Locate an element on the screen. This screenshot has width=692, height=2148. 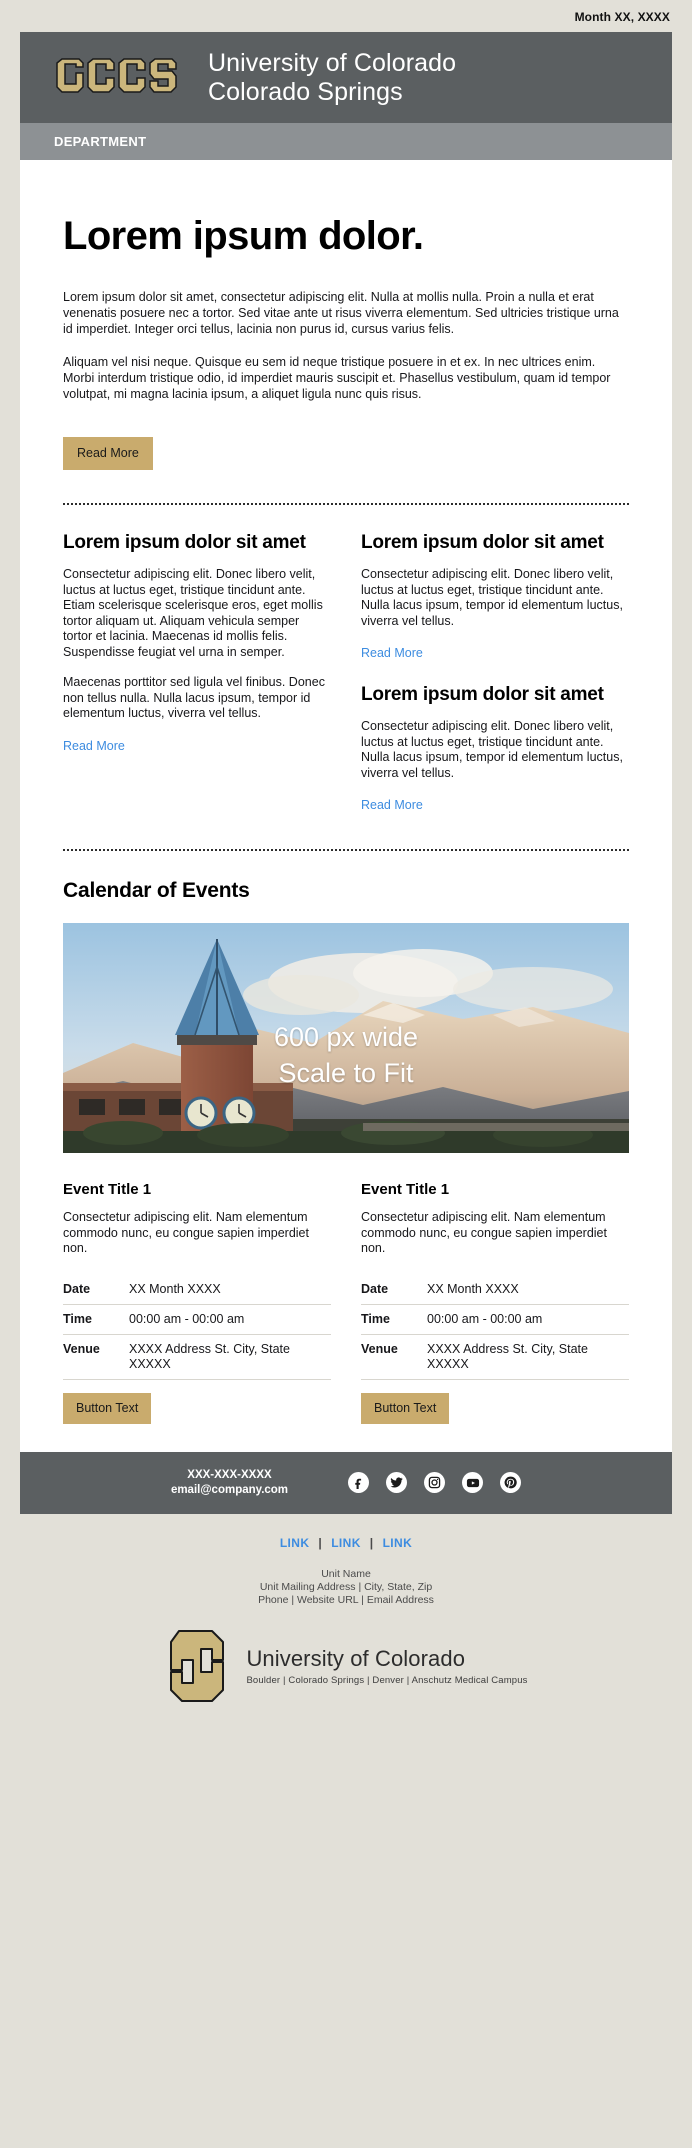
facebook-icon is located at coordinates (359, 1482).